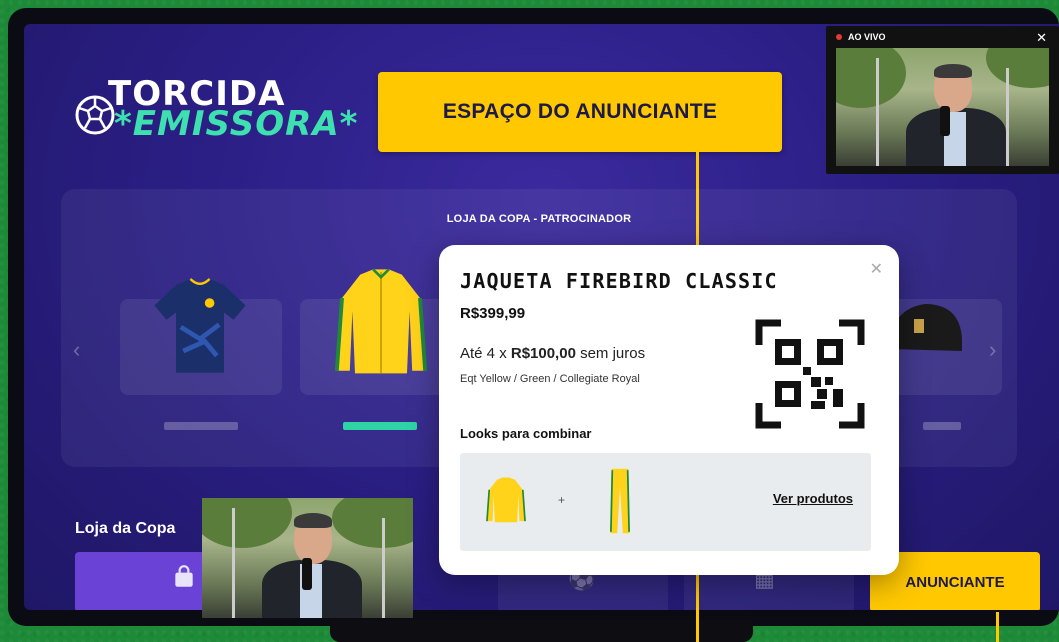 This screenshot has height=642, width=1059. Describe the element at coordinates (697, 608) in the screenshot. I see `modal-connector-line` at that location.